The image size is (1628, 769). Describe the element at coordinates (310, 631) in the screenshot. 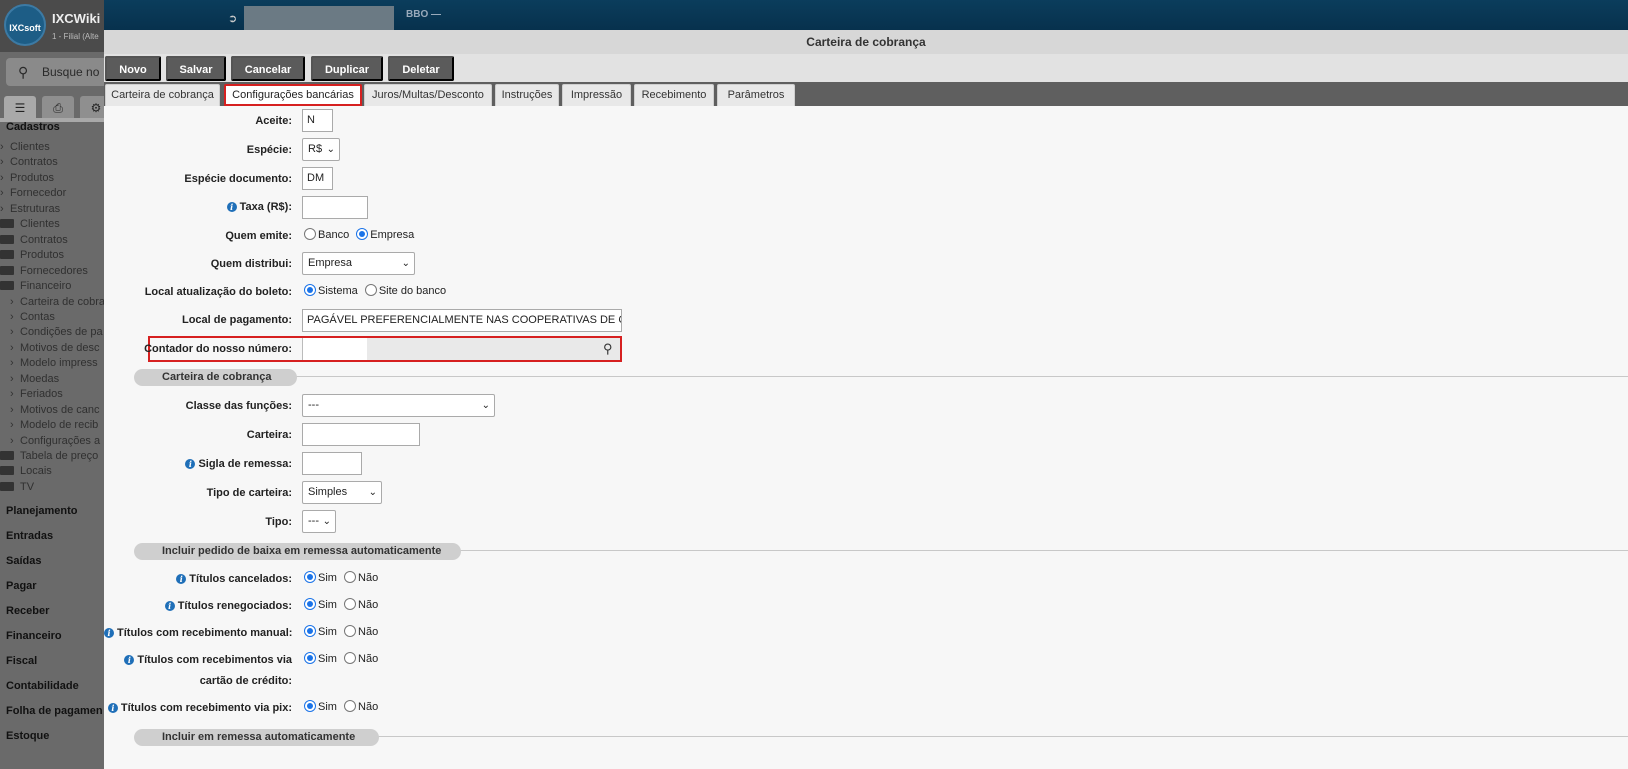

I see `titulos-manual-sim-radio` at that location.